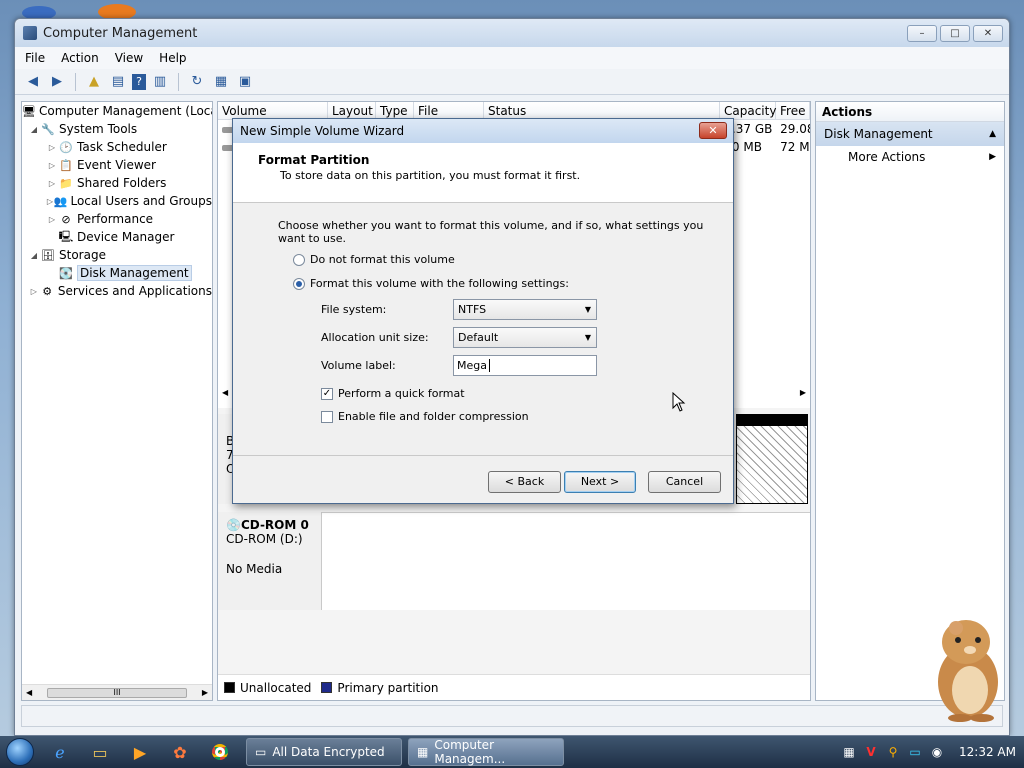  What do you see at coordinates (299, 283) in the screenshot?
I see `radio-circle-selected` at bounding box center [299, 283].